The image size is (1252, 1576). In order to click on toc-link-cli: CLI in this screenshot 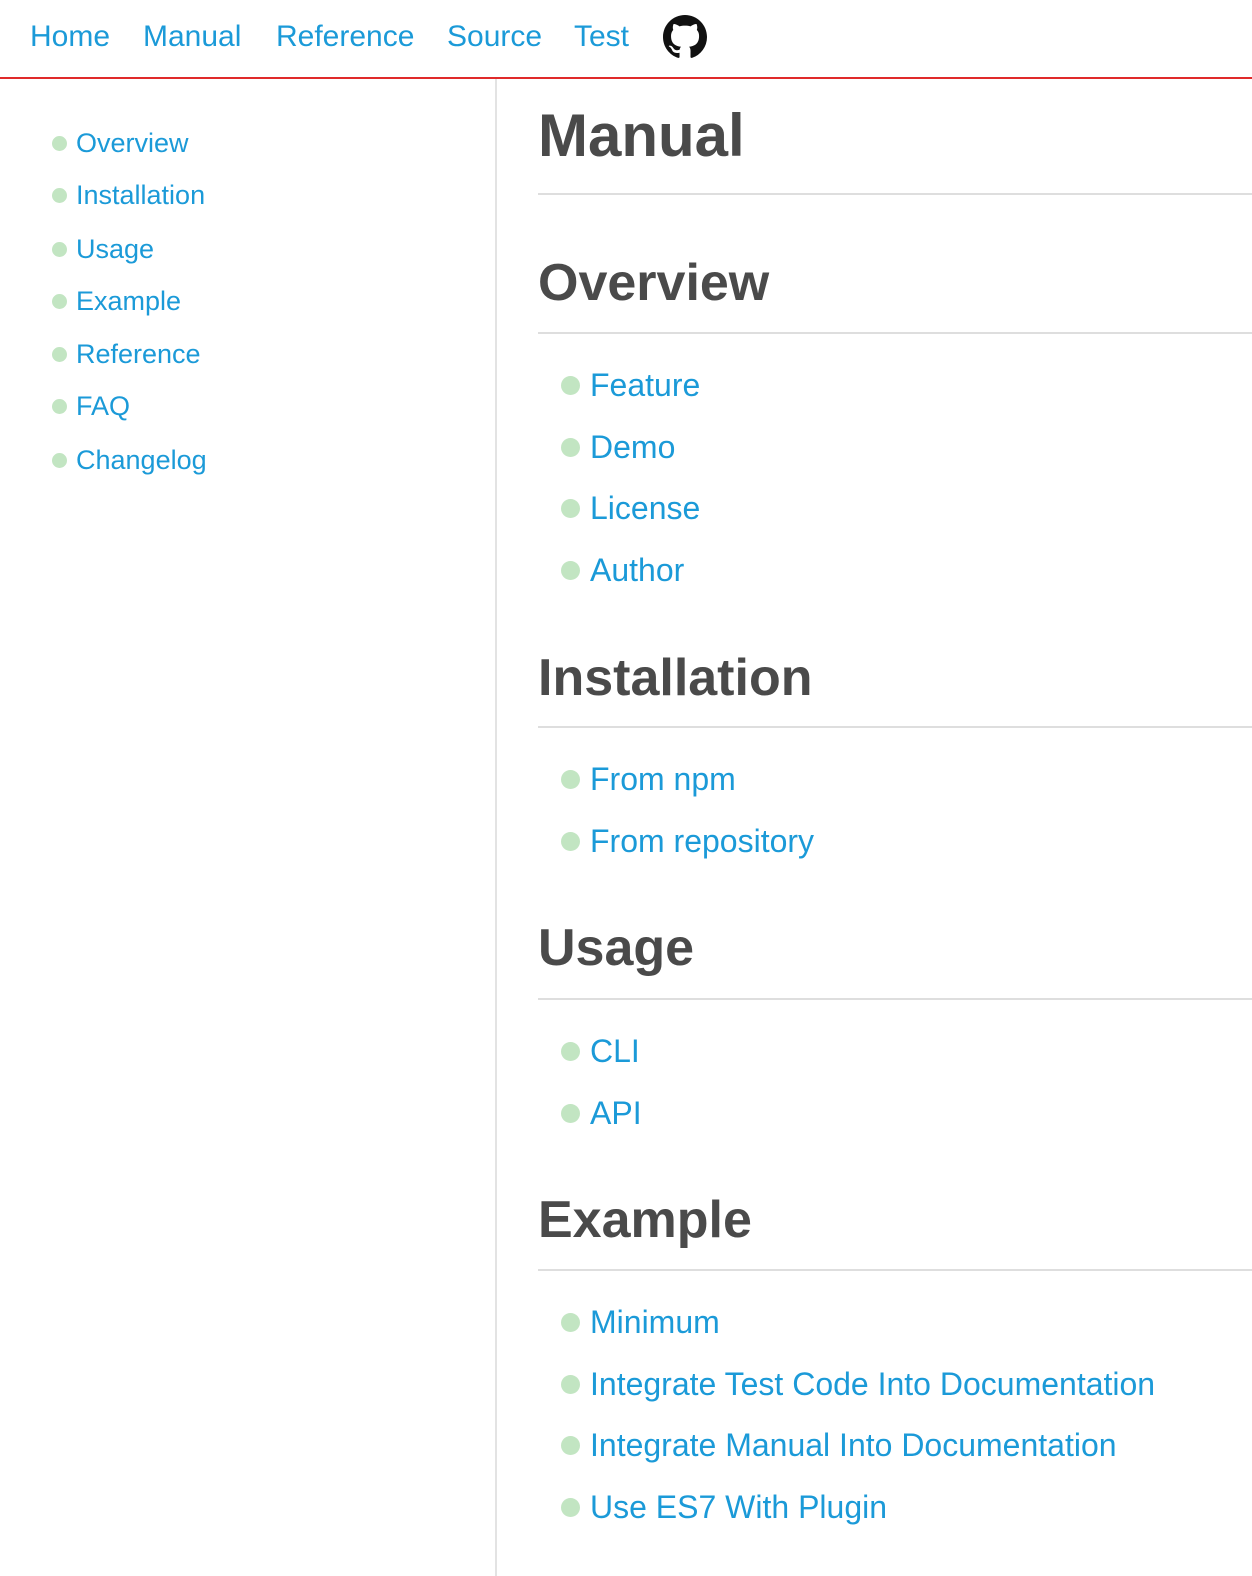, I will do `click(600, 1051)`.